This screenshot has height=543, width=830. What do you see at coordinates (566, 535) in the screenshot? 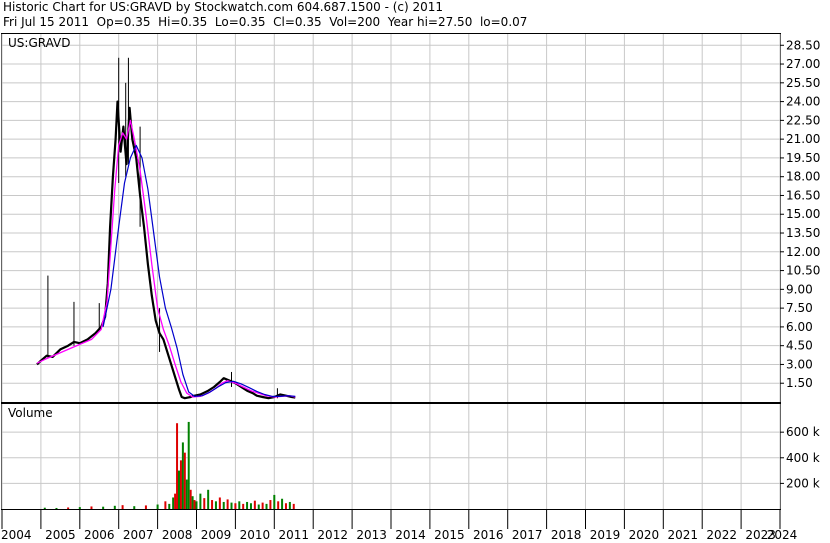
I see `year-tick-label: 2018` at bounding box center [566, 535].